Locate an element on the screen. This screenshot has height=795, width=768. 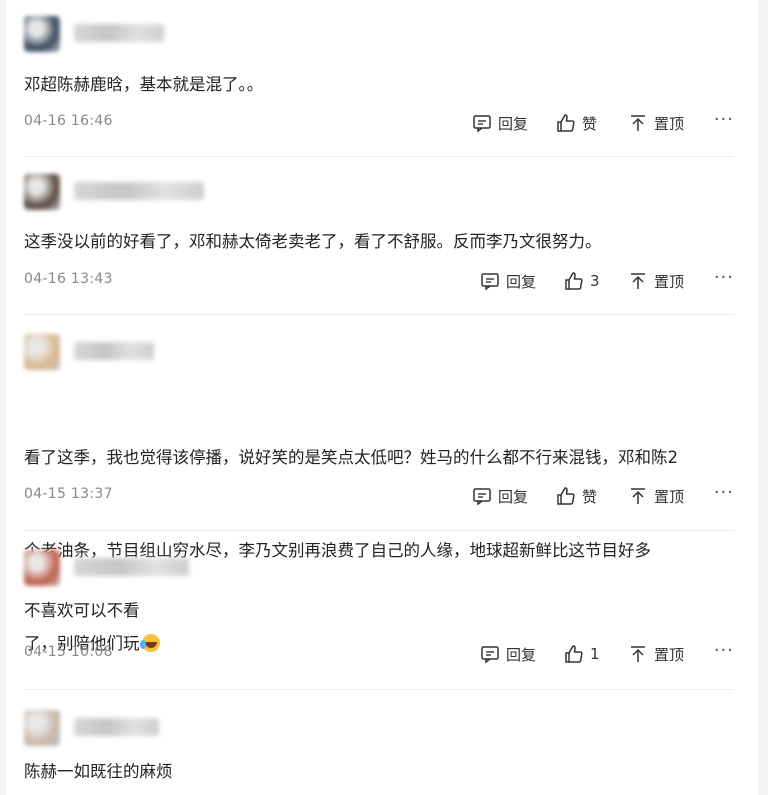
comment-text: 不喜欢可以不看 is located at coordinates (82, 610).